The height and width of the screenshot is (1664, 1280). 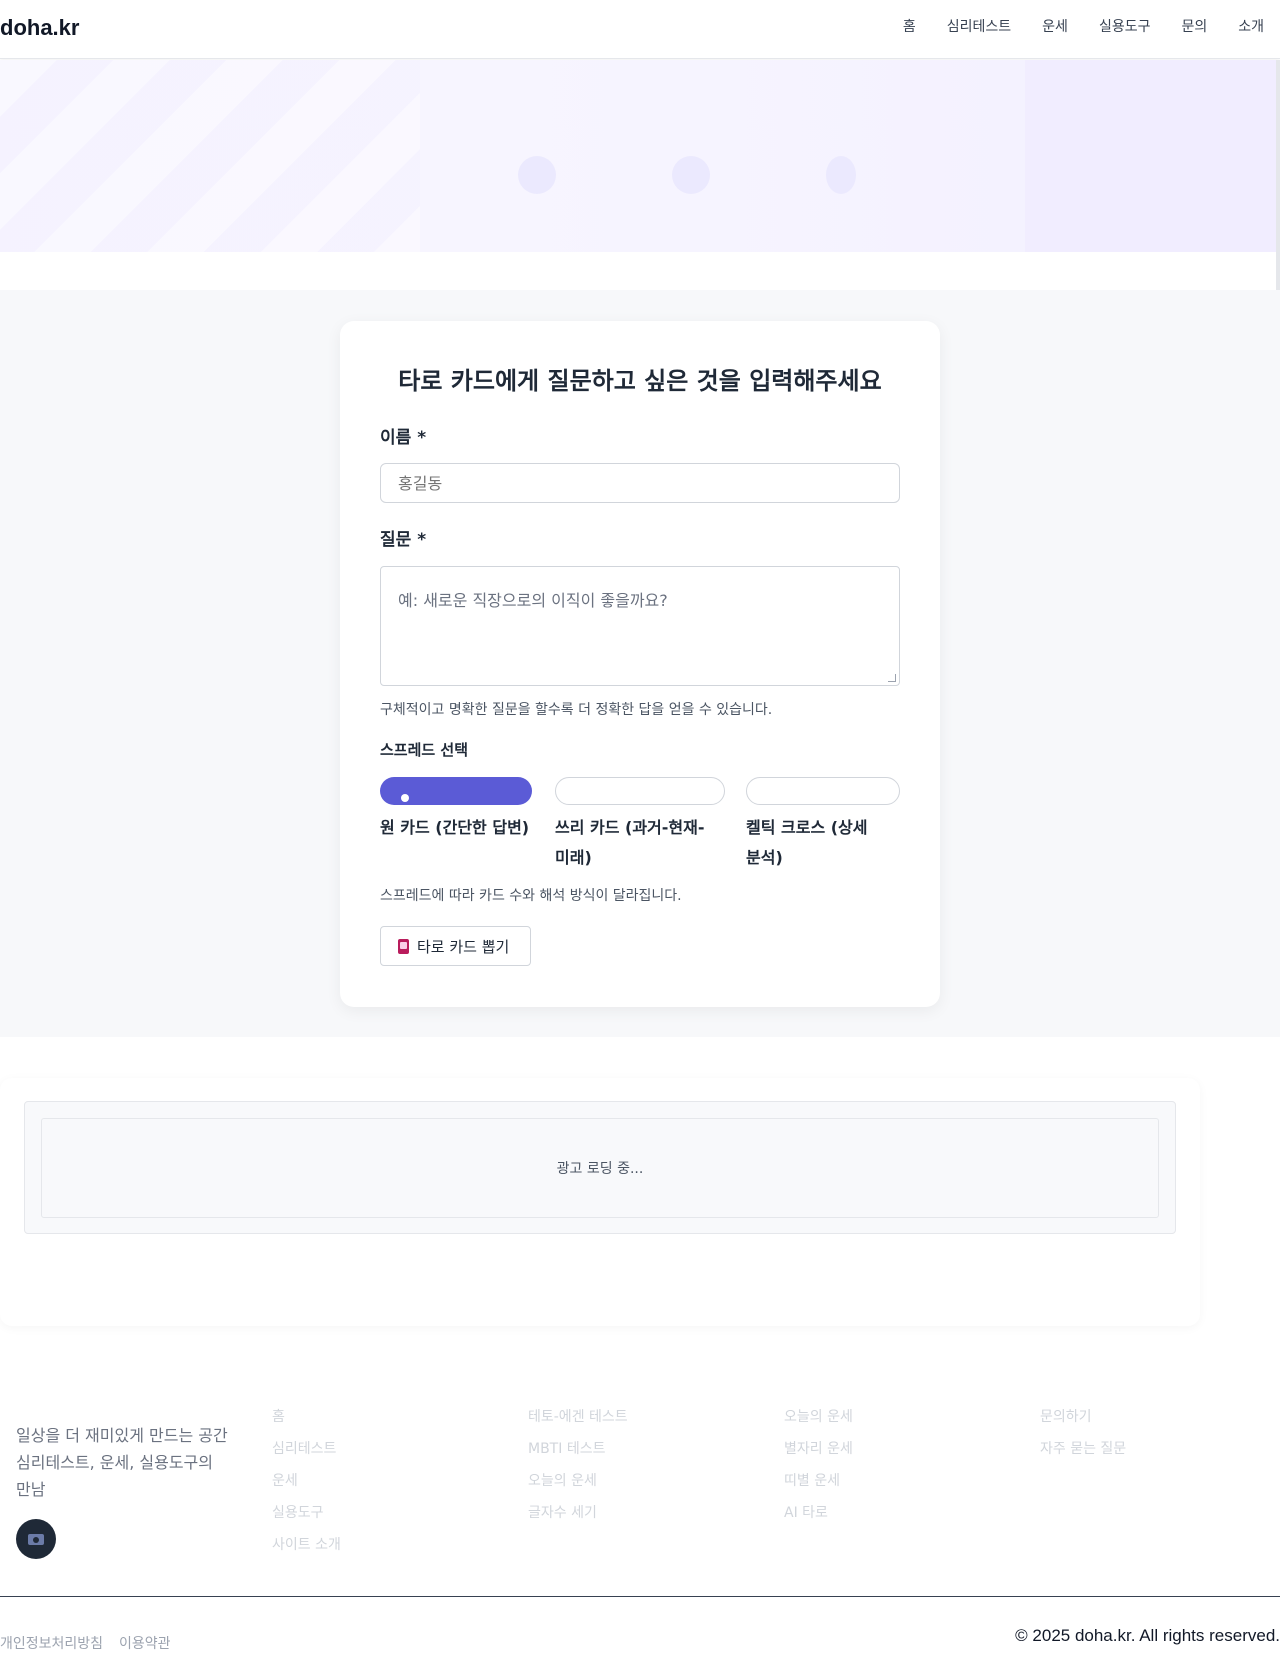 What do you see at coordinates (764, 857) in the screenshot?
I see `spread-label-text: 분석)` at bounding box center [764, 857].